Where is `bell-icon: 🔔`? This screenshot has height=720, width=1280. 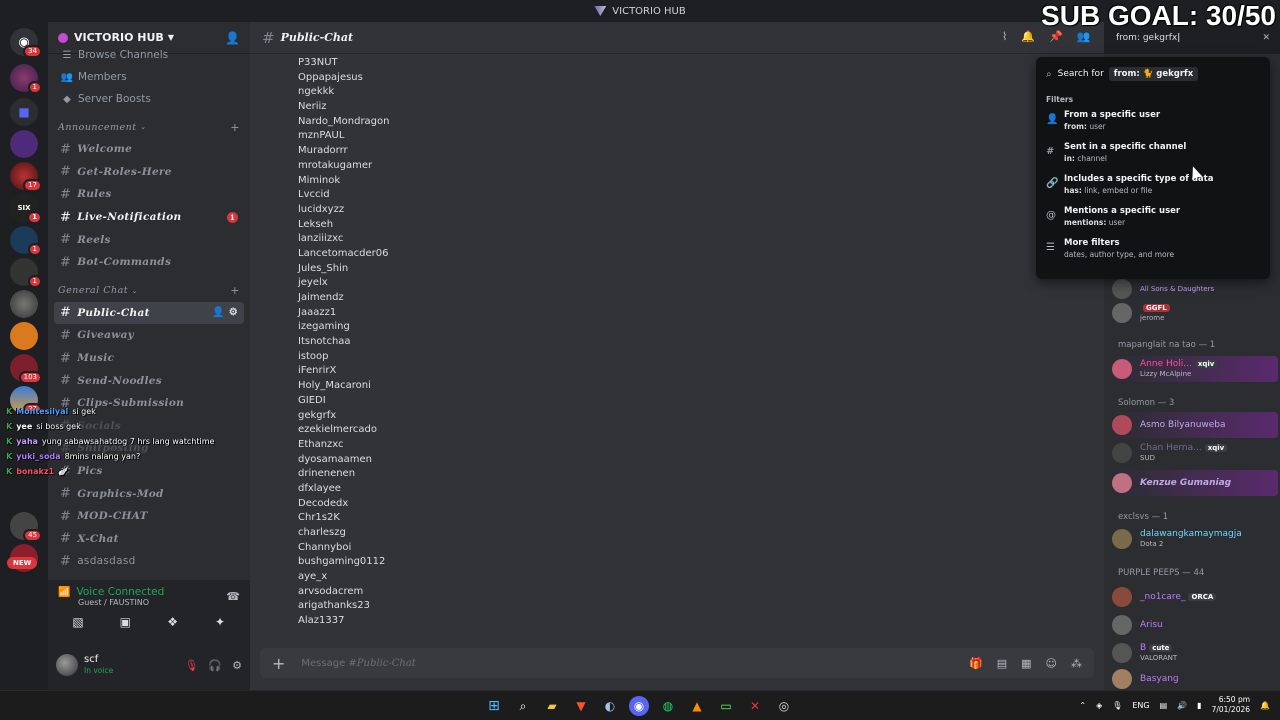 bell-icon: 🔔 is located at coordinates (1028, 36).